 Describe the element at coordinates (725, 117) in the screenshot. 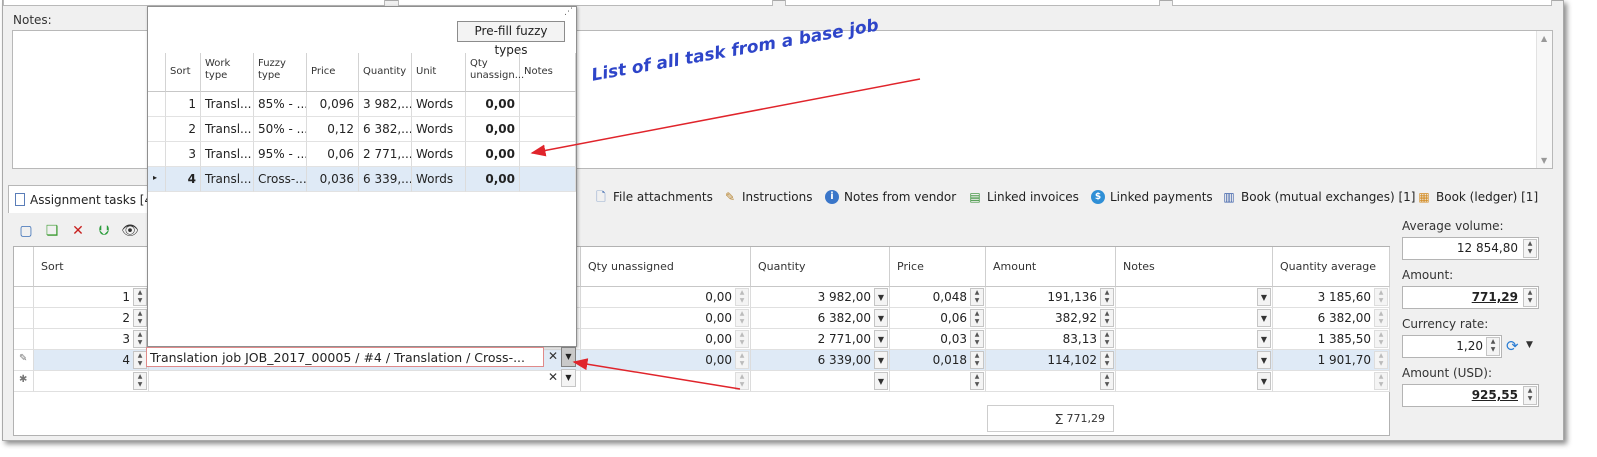

I see `arrow-to-popup` at that location.